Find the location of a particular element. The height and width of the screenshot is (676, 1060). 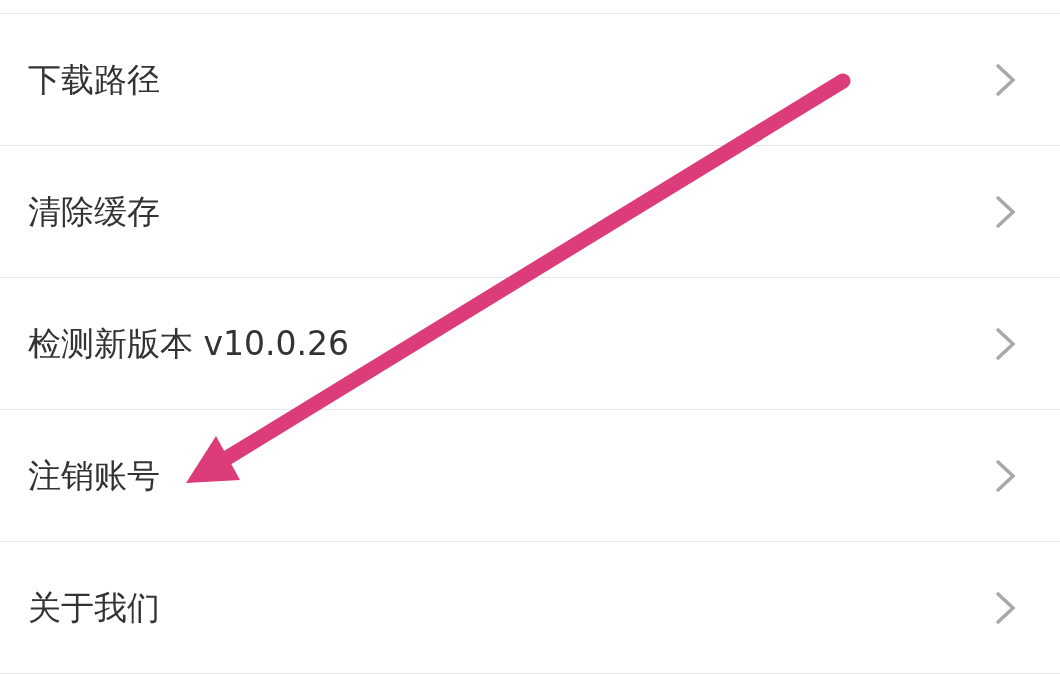

row-label: 检测新版本 v10.0.26 is located at coordinates (188, 343).